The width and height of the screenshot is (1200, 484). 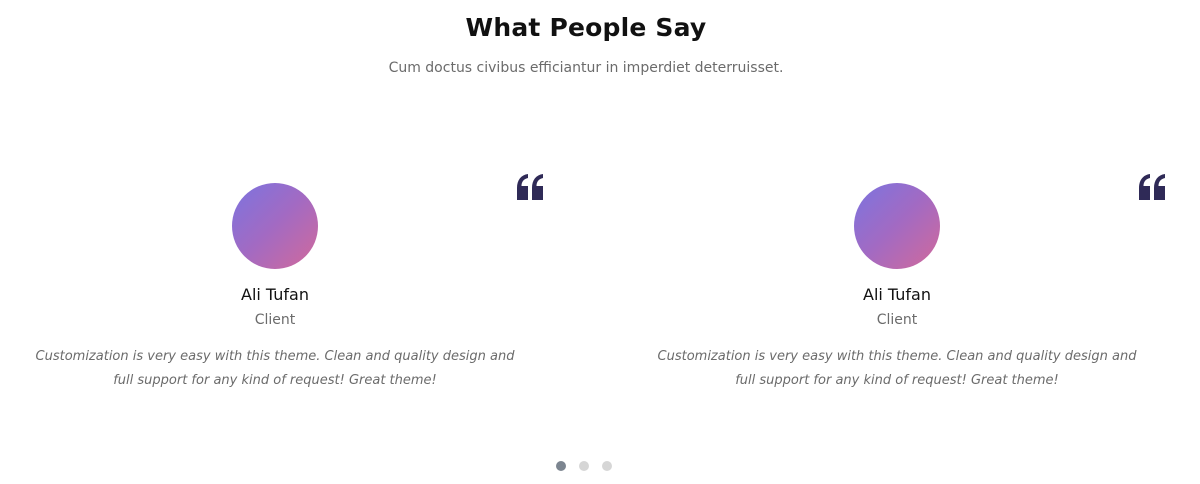 I want to click on section-title: What People Say, so click(x=586, y=27).